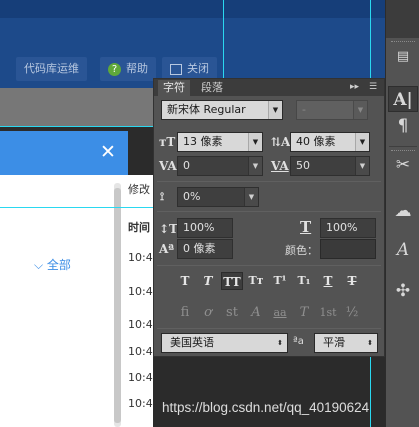 This screenshot has width=419, height=427. Describe the element at coordinates (403, 146) in the screenshot. I see `tool-separator` at that location.